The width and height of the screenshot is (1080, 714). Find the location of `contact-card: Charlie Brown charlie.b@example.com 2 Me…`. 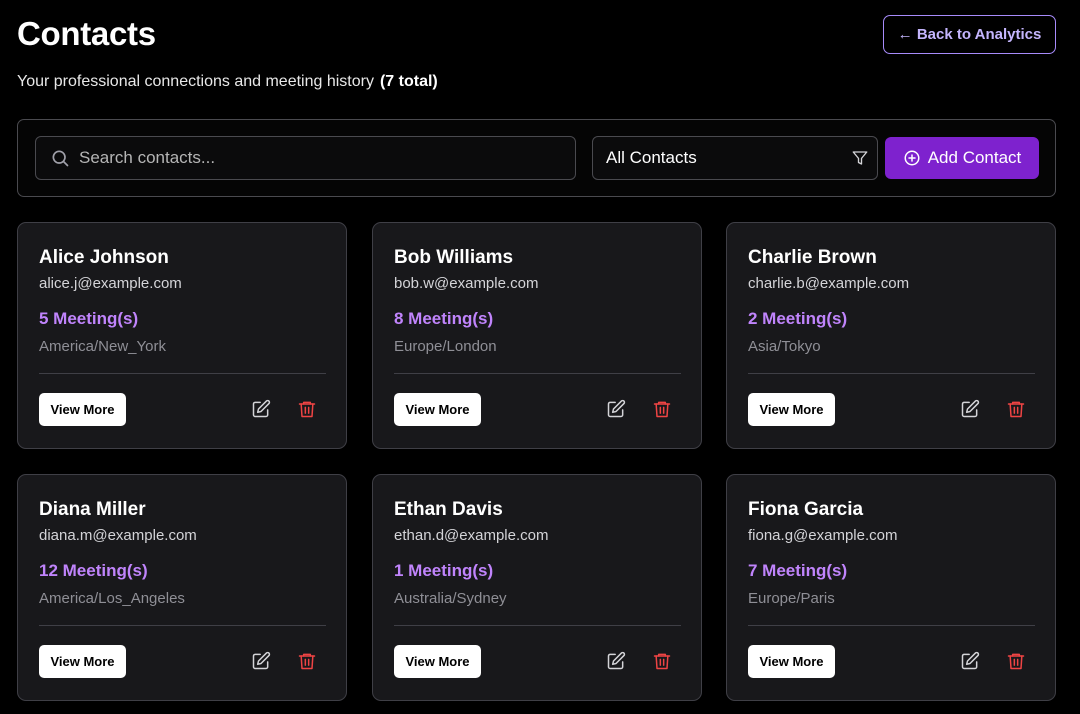

contact-card: Charlie Brown charlie.b@example.com 2 Me… is located at coordinates (891, 335).